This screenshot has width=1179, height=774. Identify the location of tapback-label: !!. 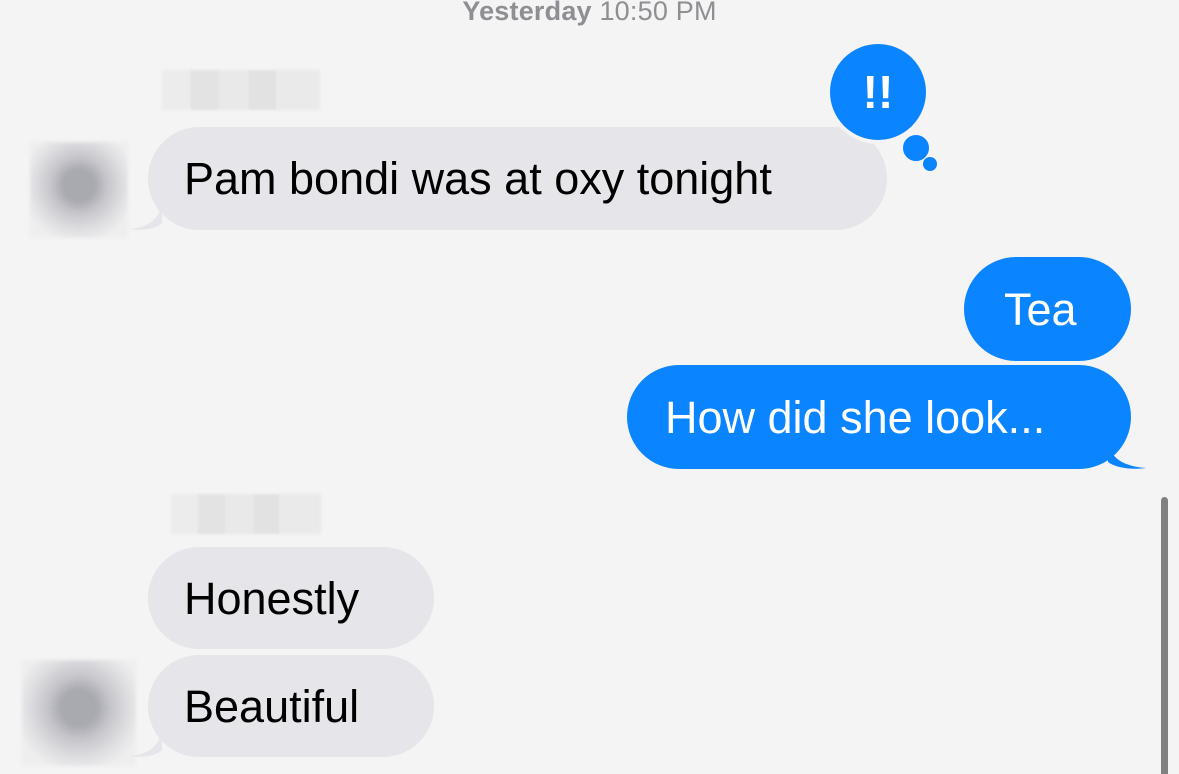
(878, 92).